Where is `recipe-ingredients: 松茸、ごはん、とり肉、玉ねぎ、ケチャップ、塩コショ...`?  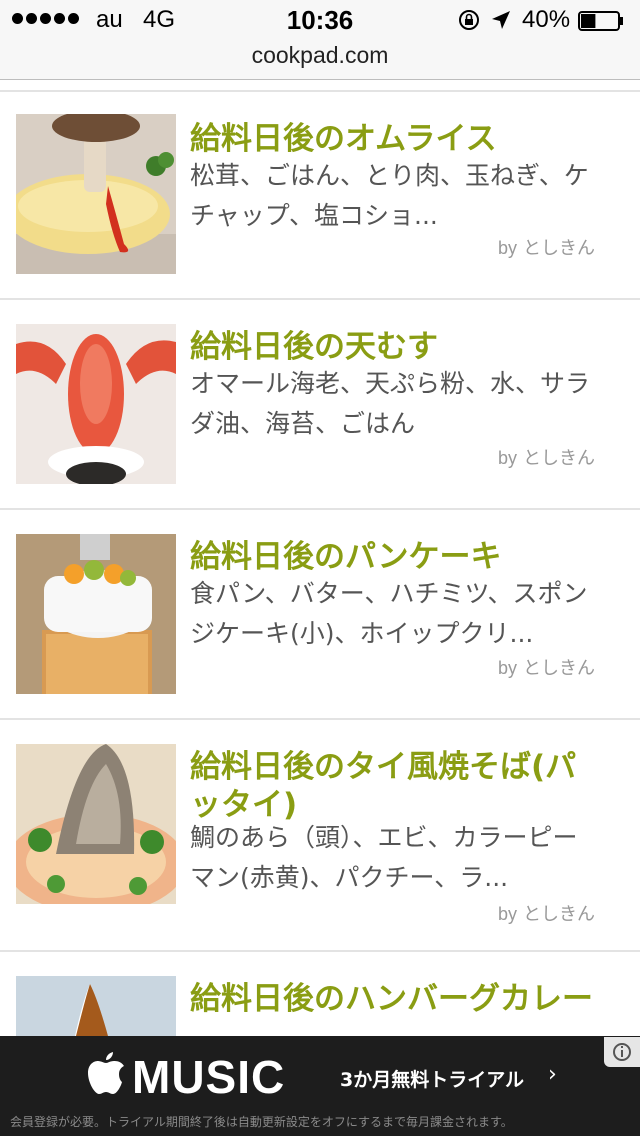
recipe-ingredients: 松茸、ごはん、とり肉、玉ねぎ、ケチャップ、塩コショ... is located at coordinates (389, 195).